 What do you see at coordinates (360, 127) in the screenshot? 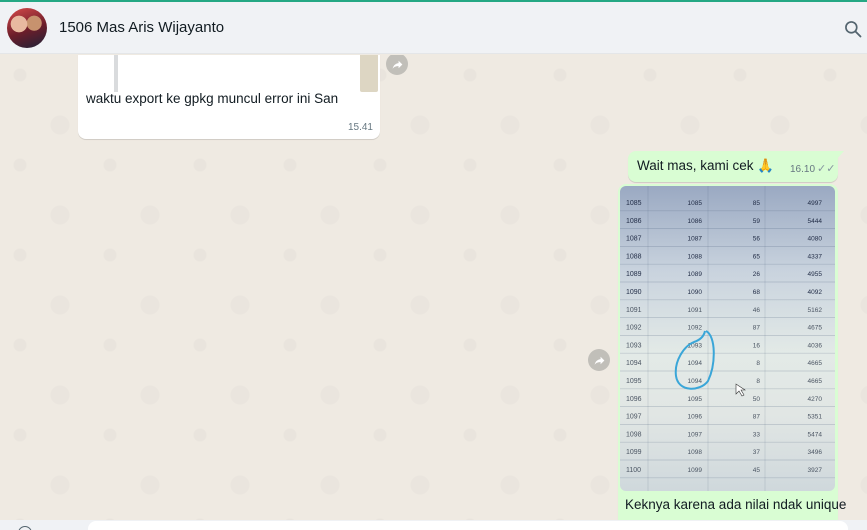
I see `message-time: 15.41` at bounding box center [360, 127].